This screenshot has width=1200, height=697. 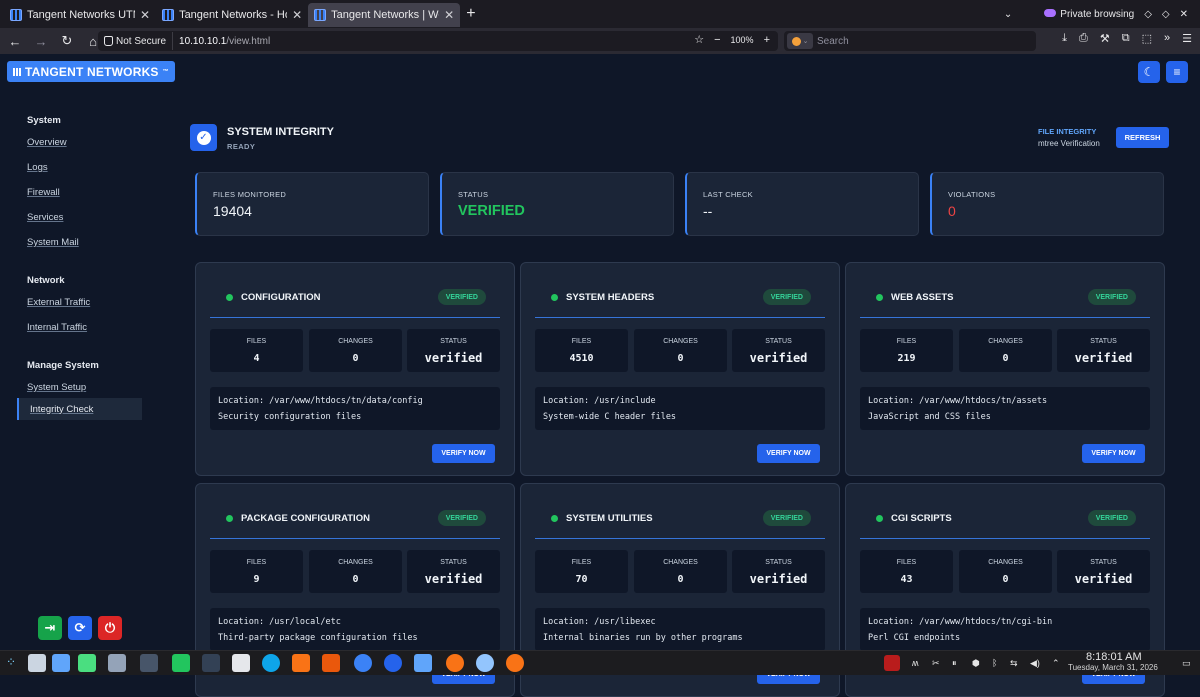 I want to click on terminal-window-icon, so click(x=149, y=663).